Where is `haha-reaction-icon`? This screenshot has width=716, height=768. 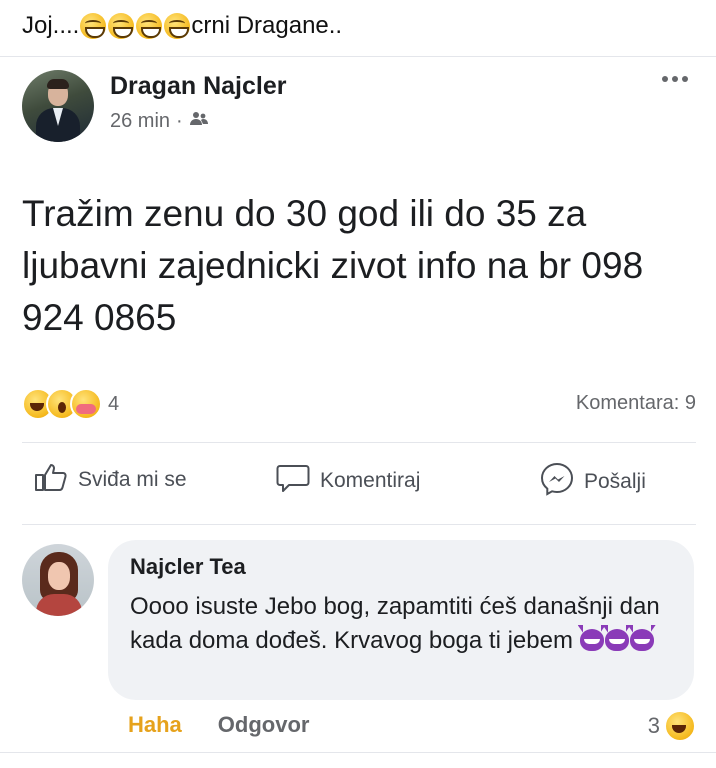
haha-reaction-icon is located at coordinates (680, 726).